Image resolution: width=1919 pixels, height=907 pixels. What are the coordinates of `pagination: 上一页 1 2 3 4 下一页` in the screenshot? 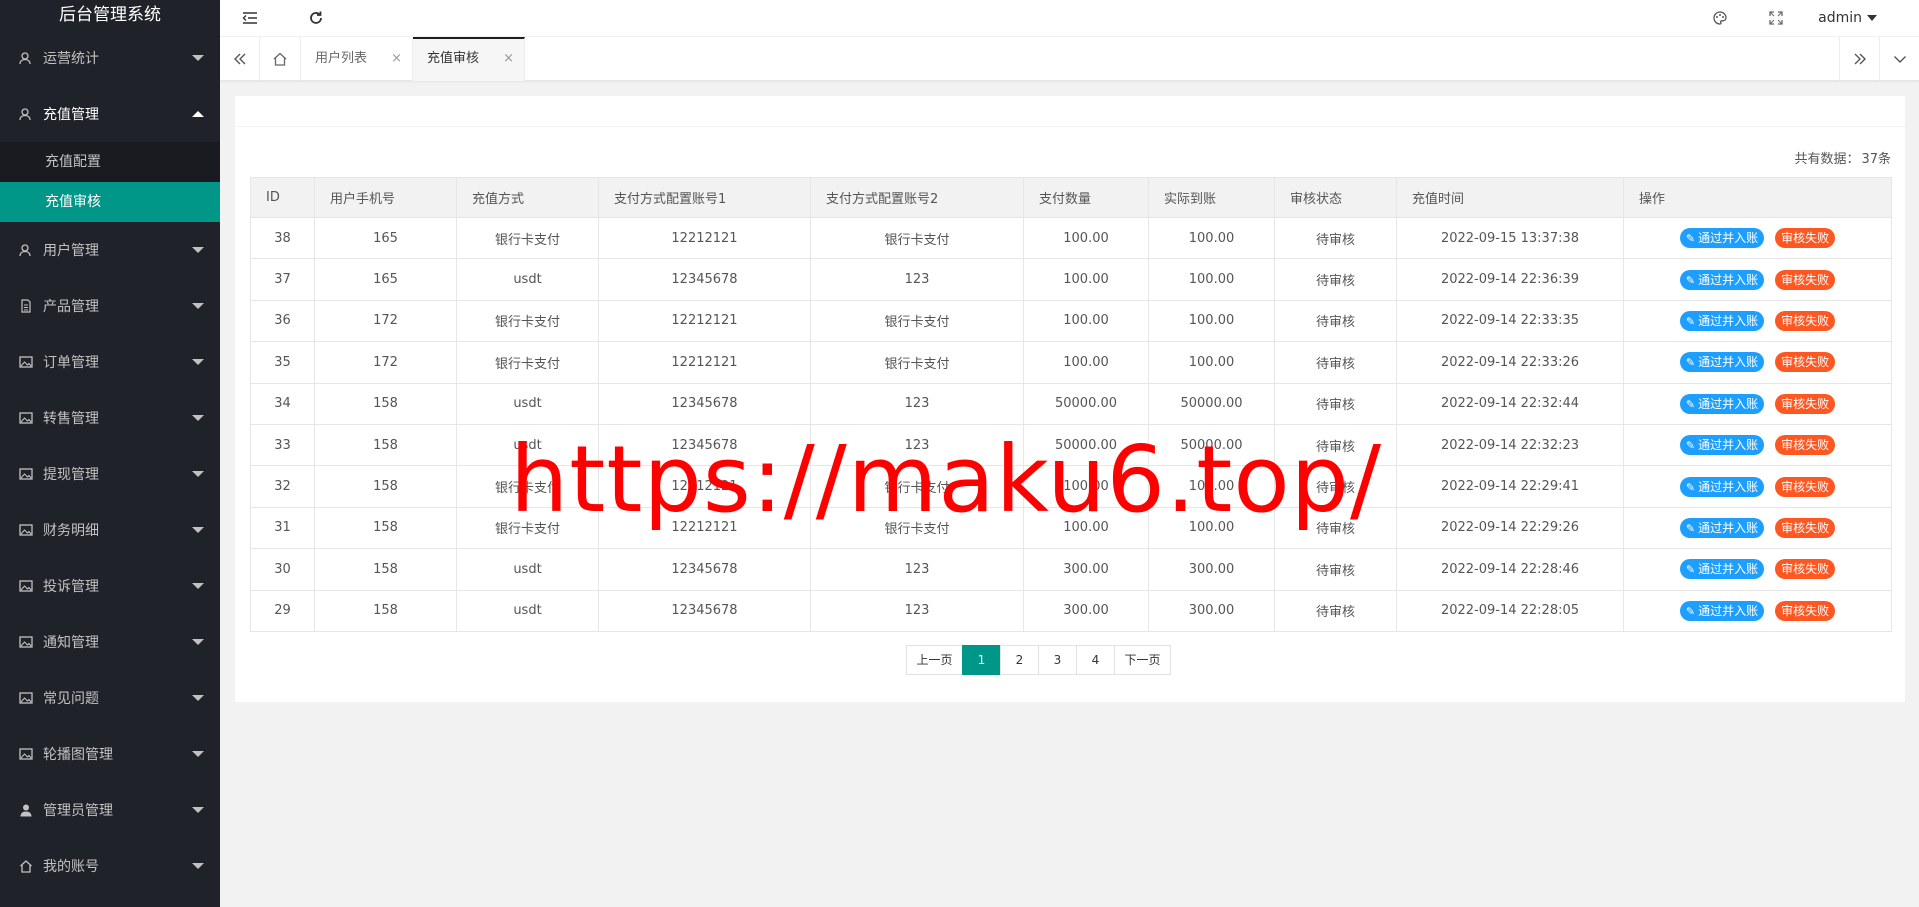 It's located at (1038, 660).